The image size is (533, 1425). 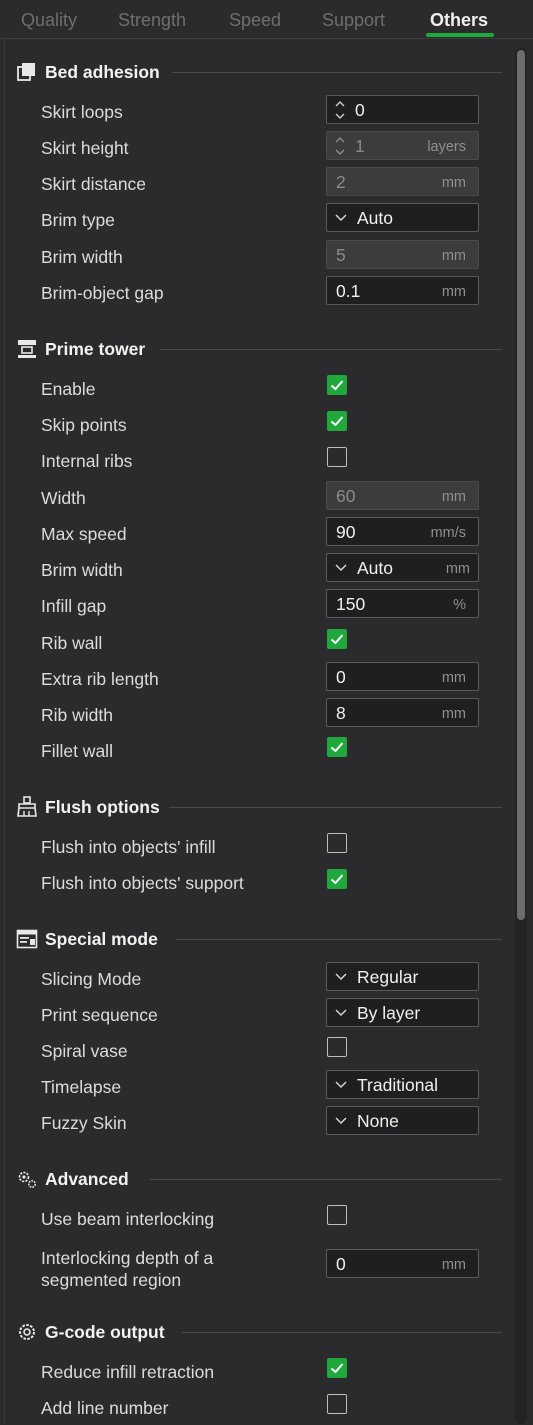 What do you see at coordinates (378, 1121) in the screenshot?
I see `field-value: None` at bounding box center [378, 1121].